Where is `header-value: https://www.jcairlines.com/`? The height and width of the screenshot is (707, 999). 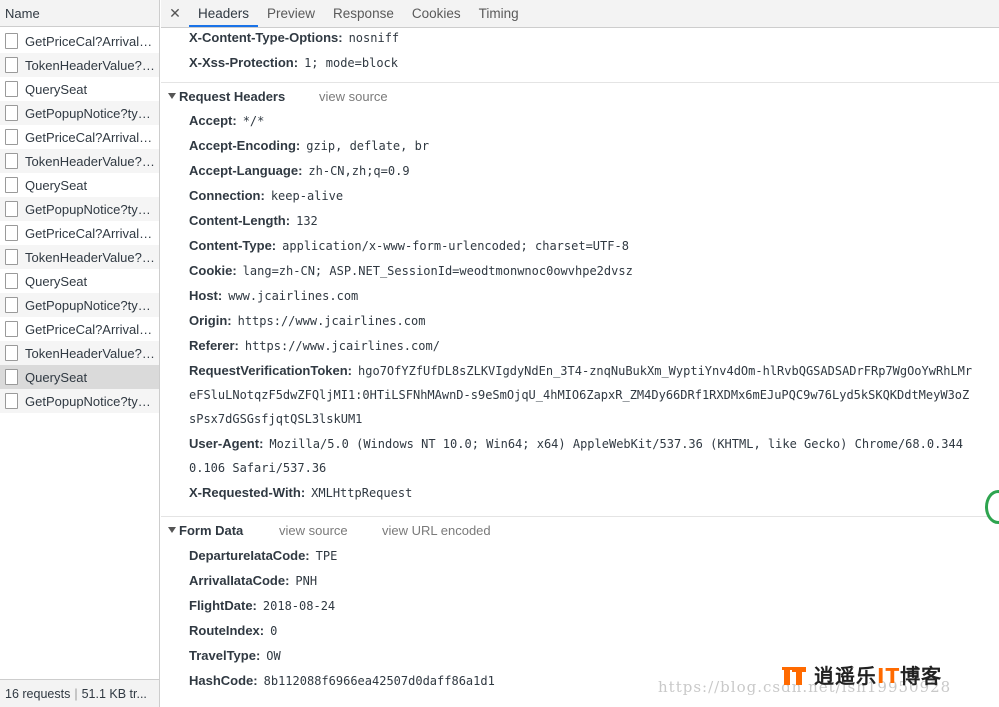
header-value: https://www.jcairlines.com/ is located at coordinates (342, 346).